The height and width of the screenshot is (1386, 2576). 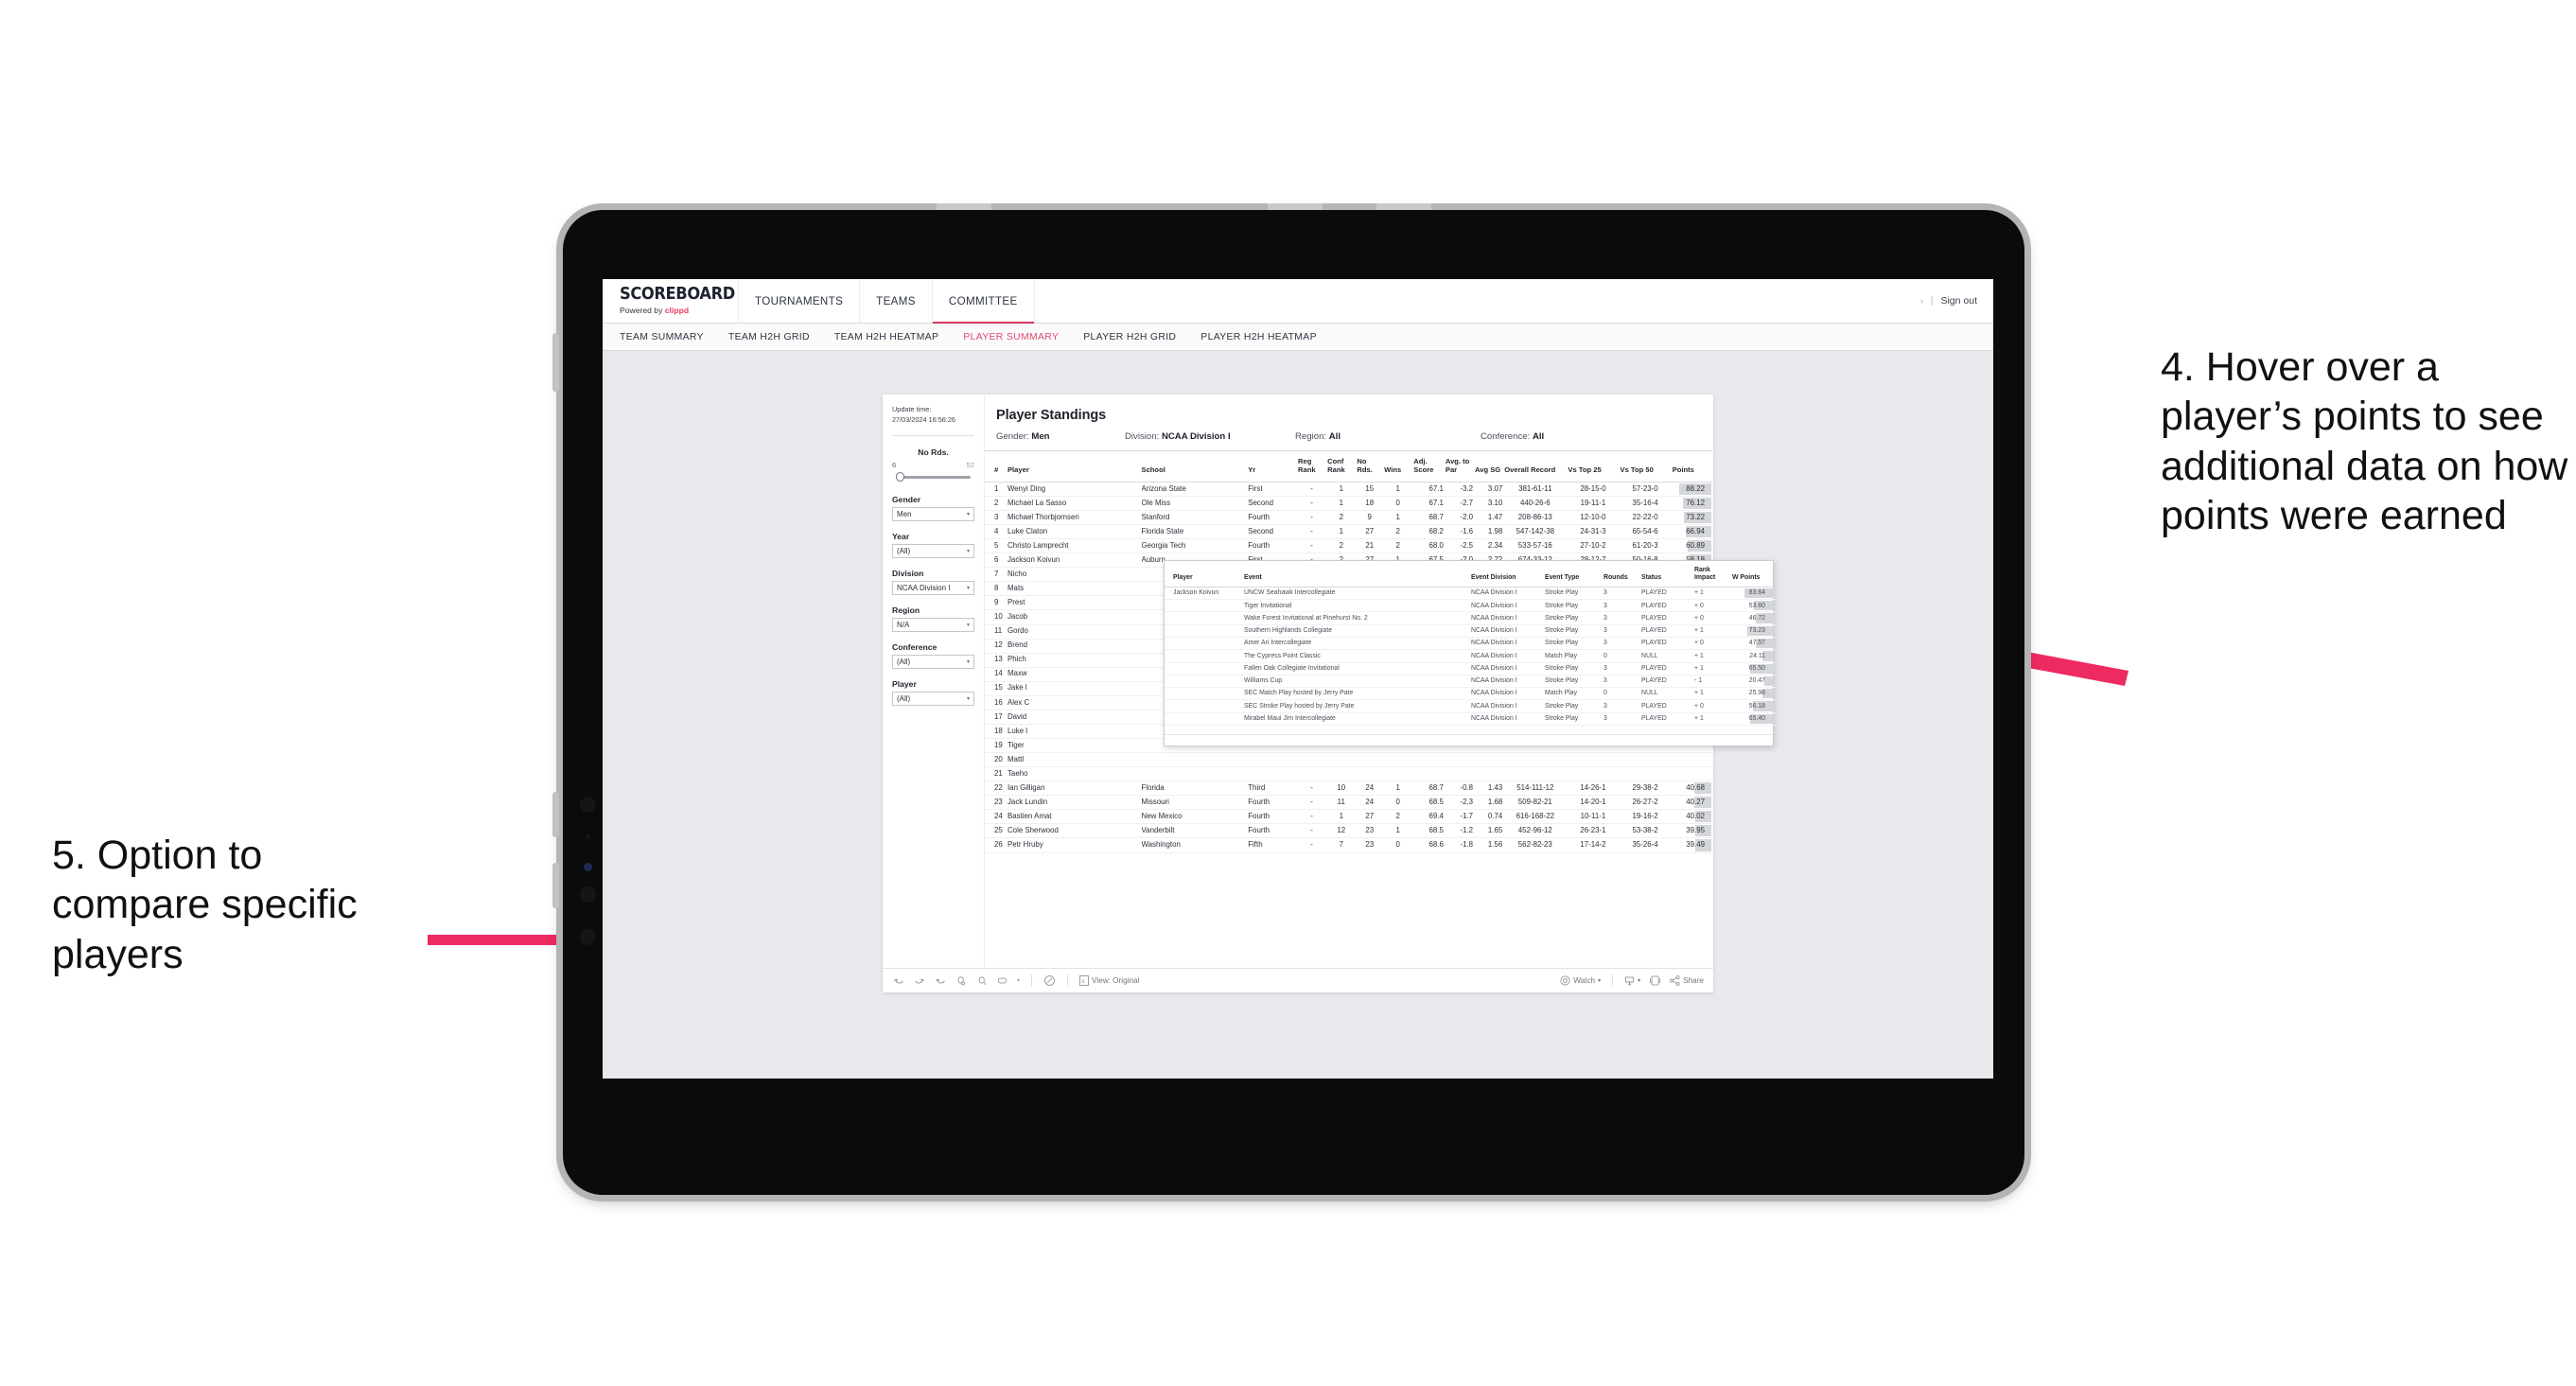 I want to click on col-vs-top-25: Vs Top 25, so click(x=1595, y=466).